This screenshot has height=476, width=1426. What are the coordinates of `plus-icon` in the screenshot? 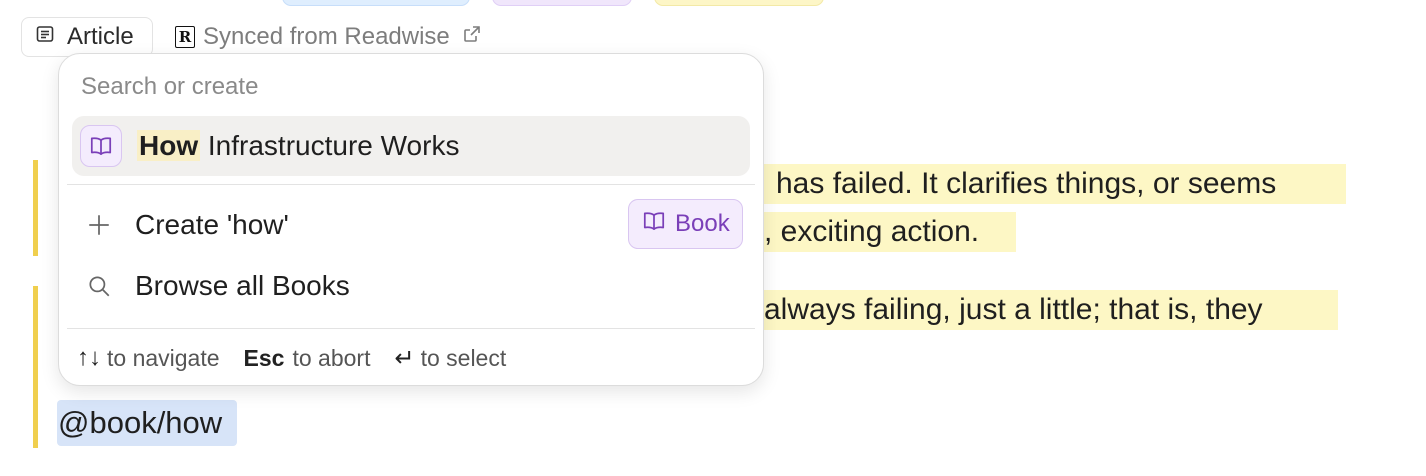 It's located at (99, 225).